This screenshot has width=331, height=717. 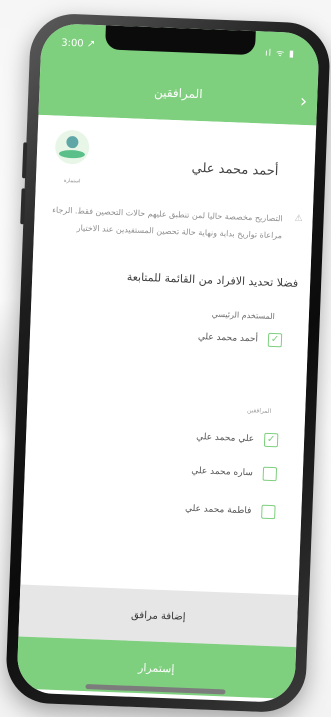 What do you see at coordinates (228, 338) in the screenshot?
I see `main-user-name: أحمد محمد علي` at bounding box center [228, 338].